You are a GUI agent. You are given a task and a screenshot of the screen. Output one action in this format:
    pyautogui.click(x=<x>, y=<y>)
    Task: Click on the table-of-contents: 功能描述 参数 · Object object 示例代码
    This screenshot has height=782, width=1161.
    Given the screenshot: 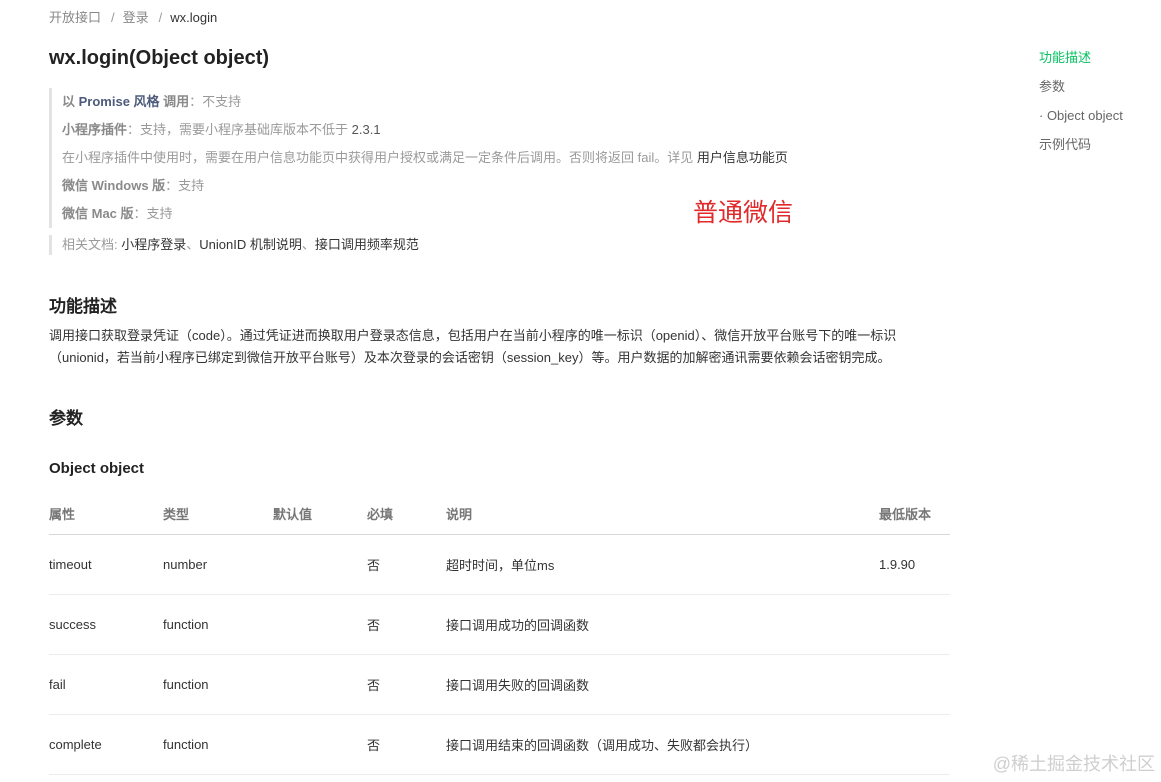 What is the action you would take?
    pyautogui.click(x=1081, y=106)
    